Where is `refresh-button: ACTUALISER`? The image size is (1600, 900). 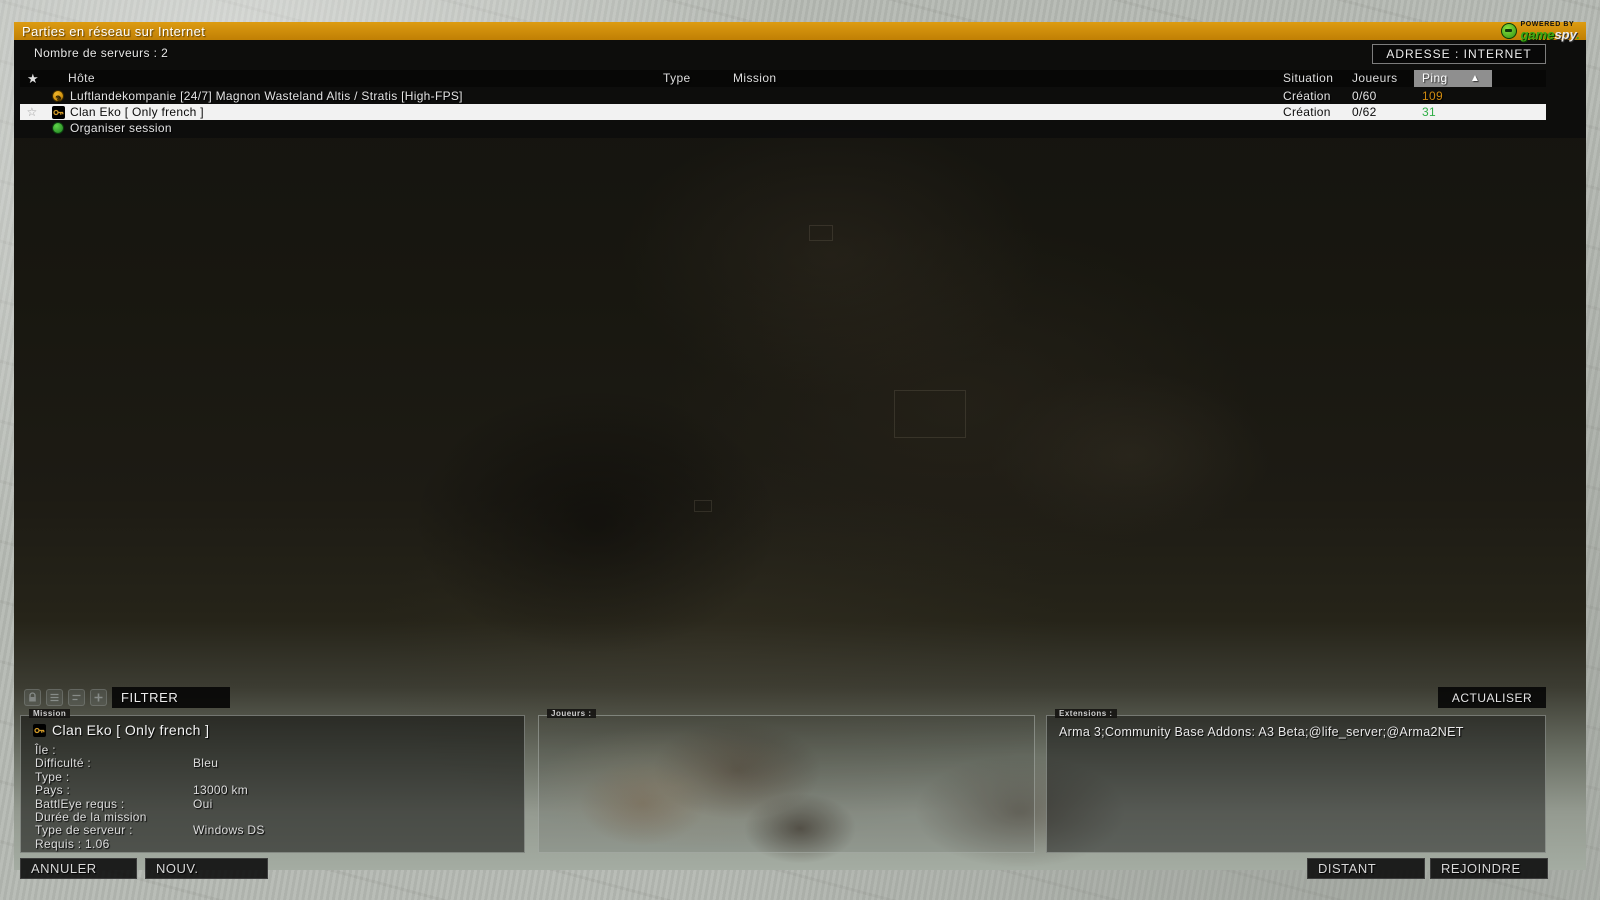
refresh-button: ACTUALISER is located at coordinates (1492, 697).